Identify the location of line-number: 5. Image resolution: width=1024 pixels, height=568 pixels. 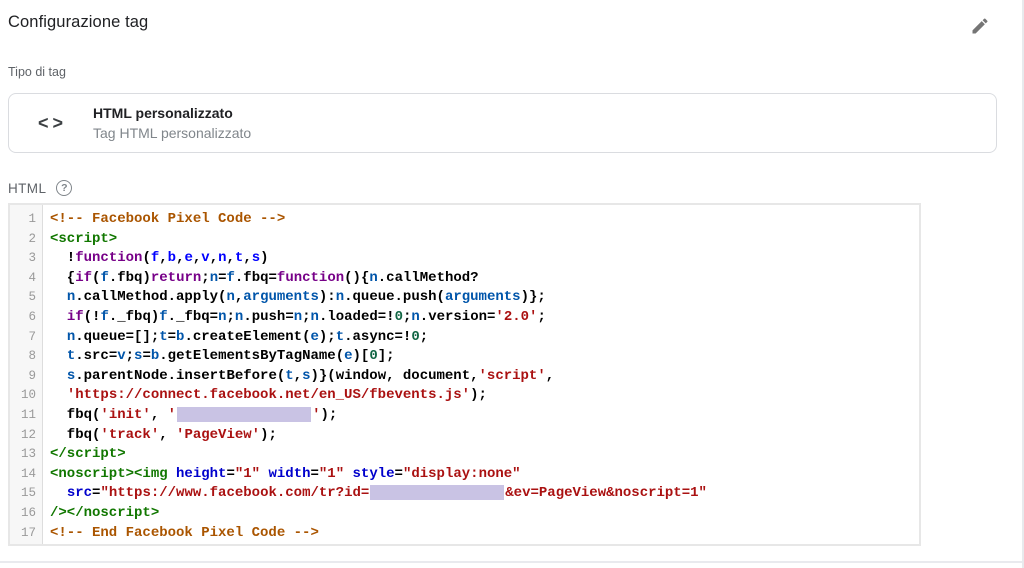
(32, 297).